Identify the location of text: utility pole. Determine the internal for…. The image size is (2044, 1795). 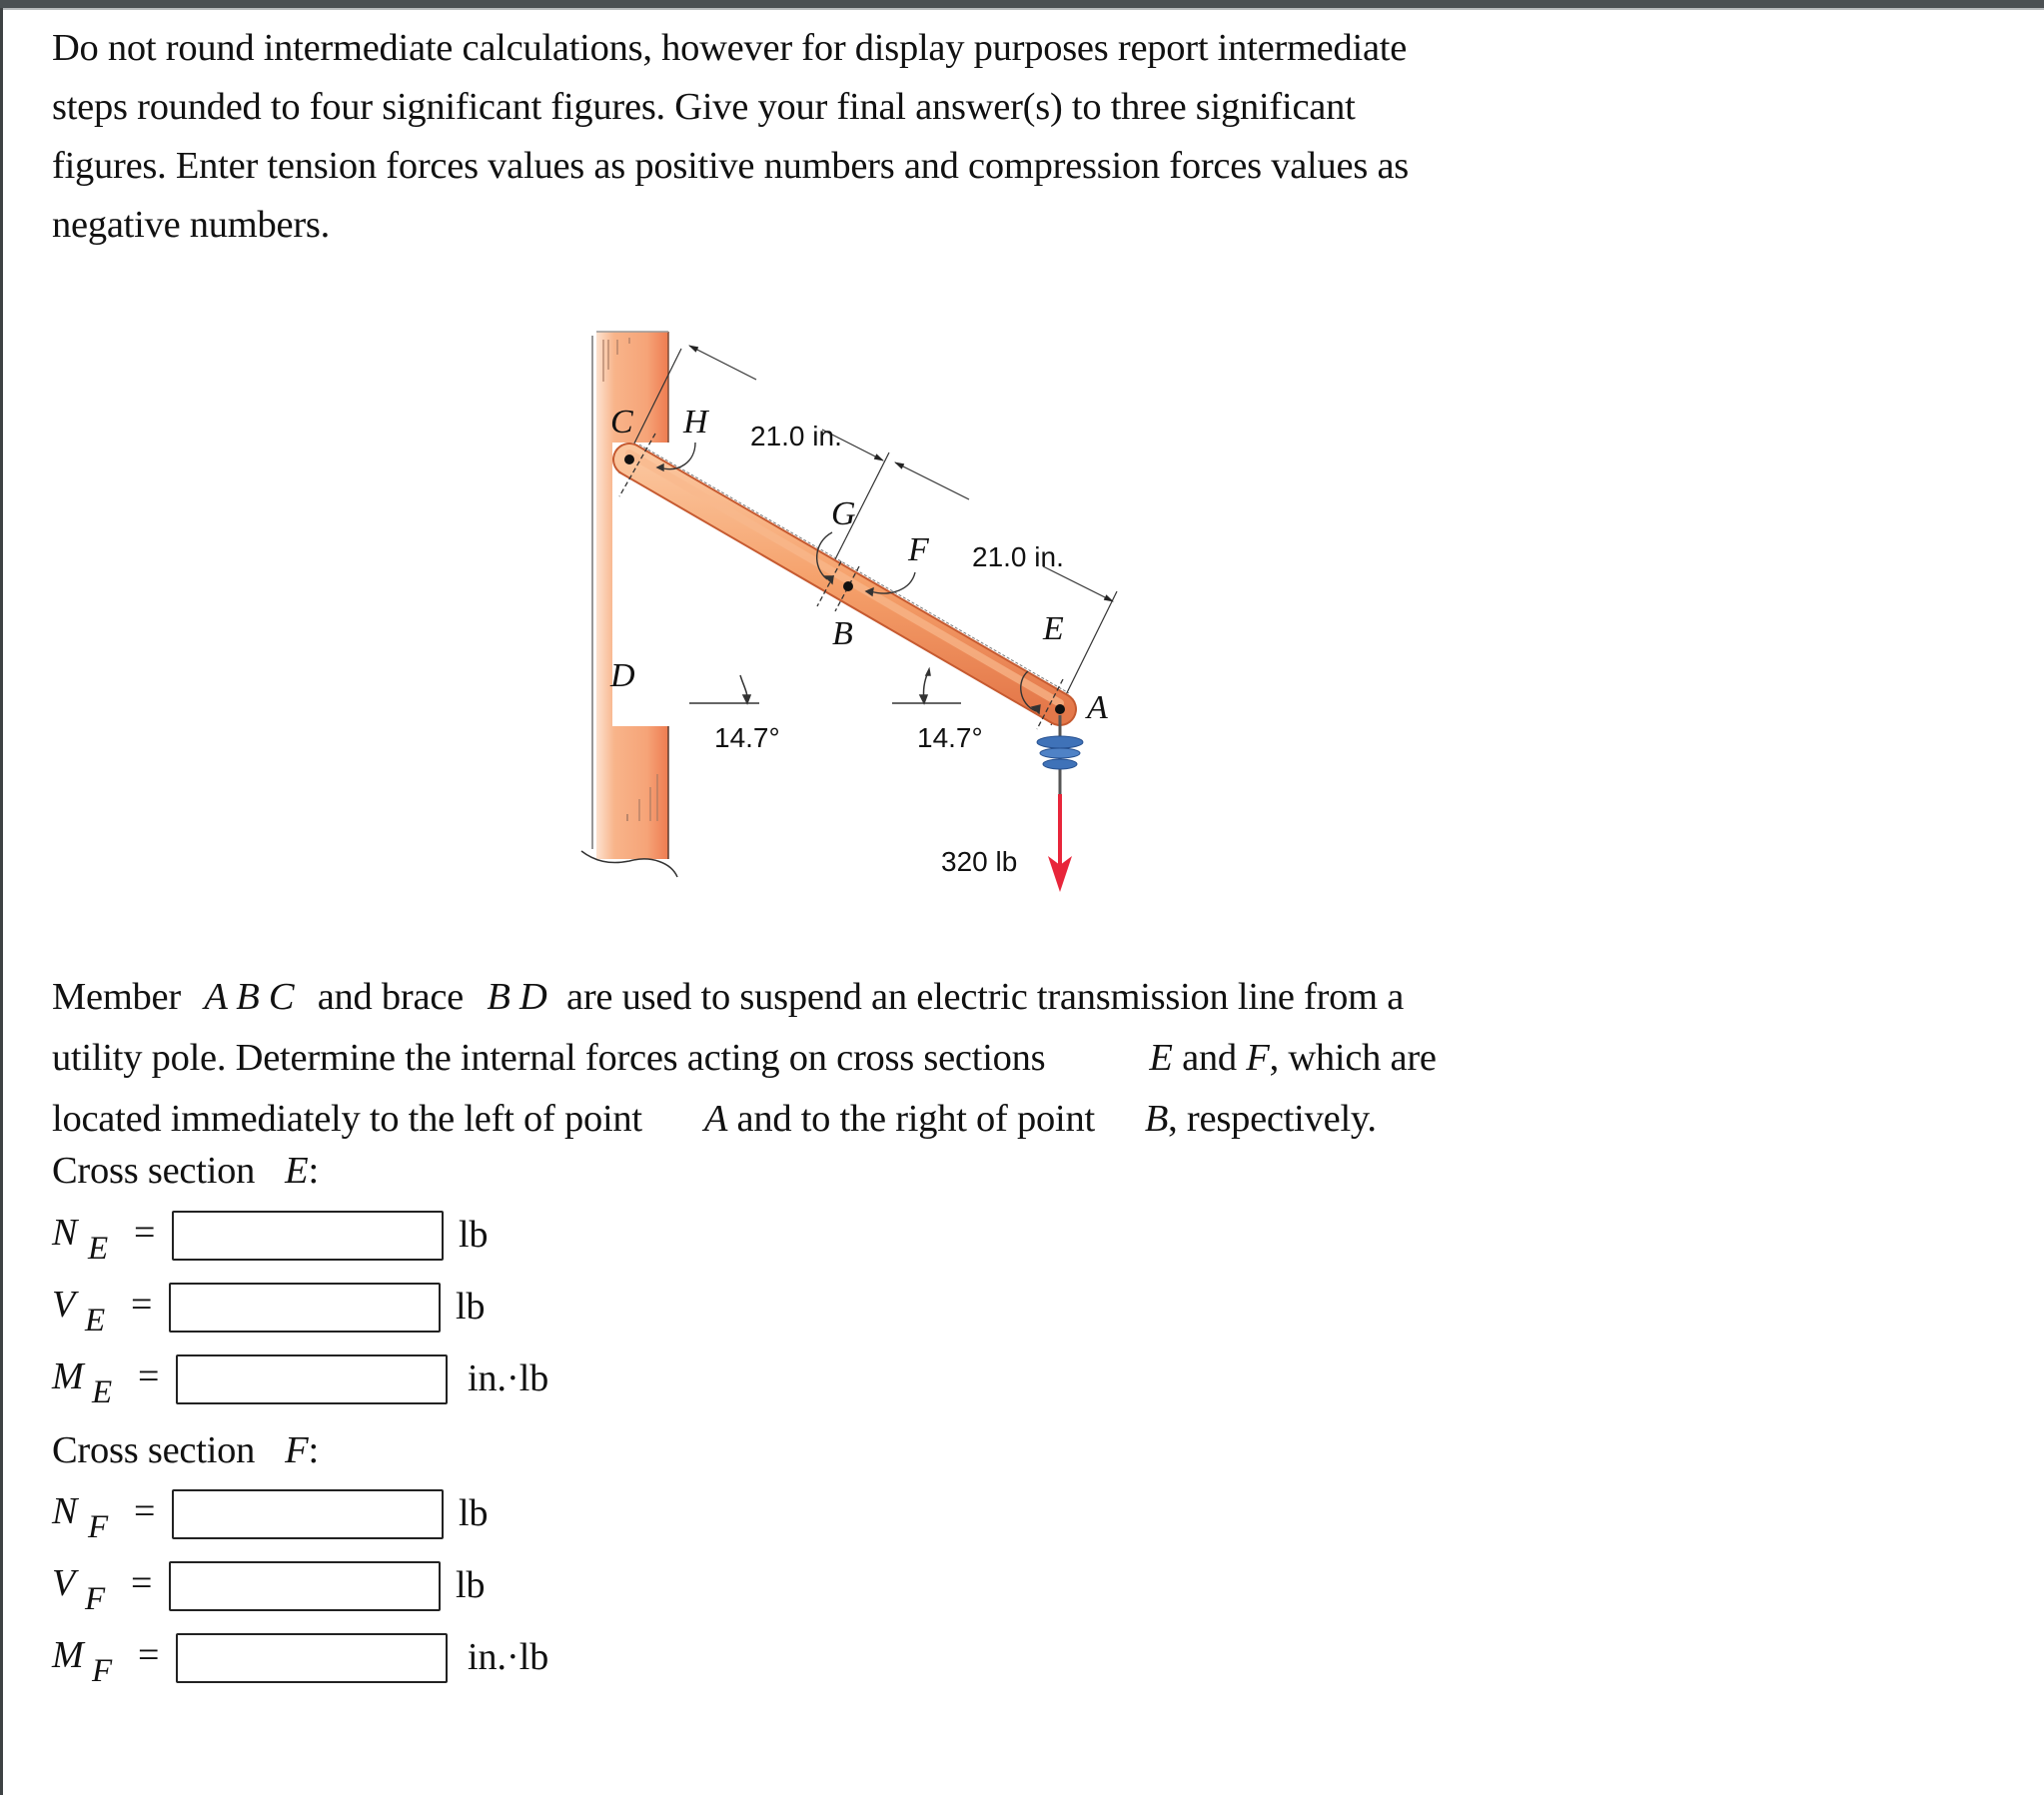
(549, 1058).